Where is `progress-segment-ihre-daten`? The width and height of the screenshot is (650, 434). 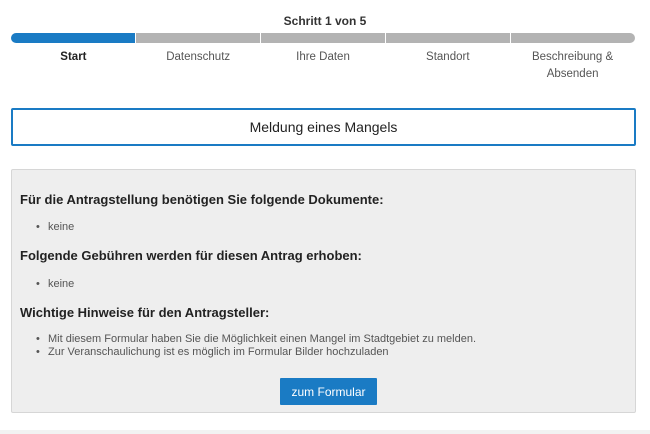 progress-segment-ihre-daten is located at coordinates (323, 38).